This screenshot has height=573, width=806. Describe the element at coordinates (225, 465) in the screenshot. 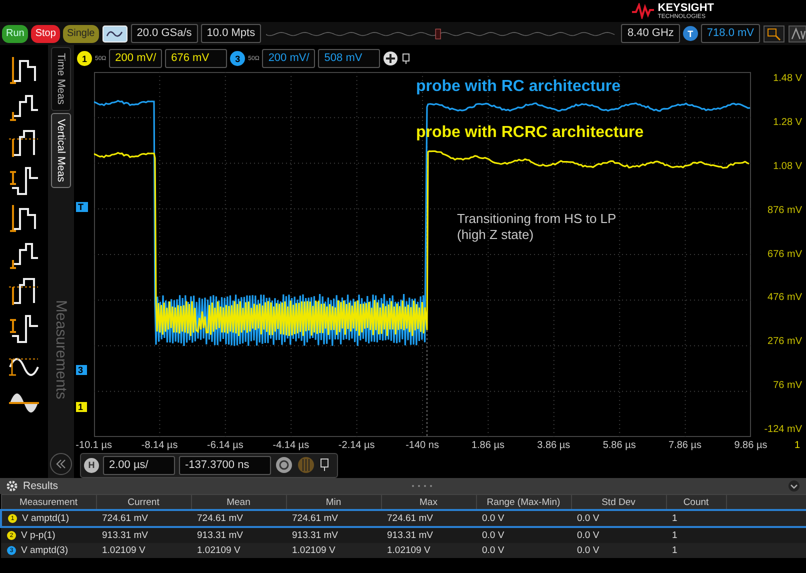

I see `timebase-delay-field: -137.3700 ns` at that location.